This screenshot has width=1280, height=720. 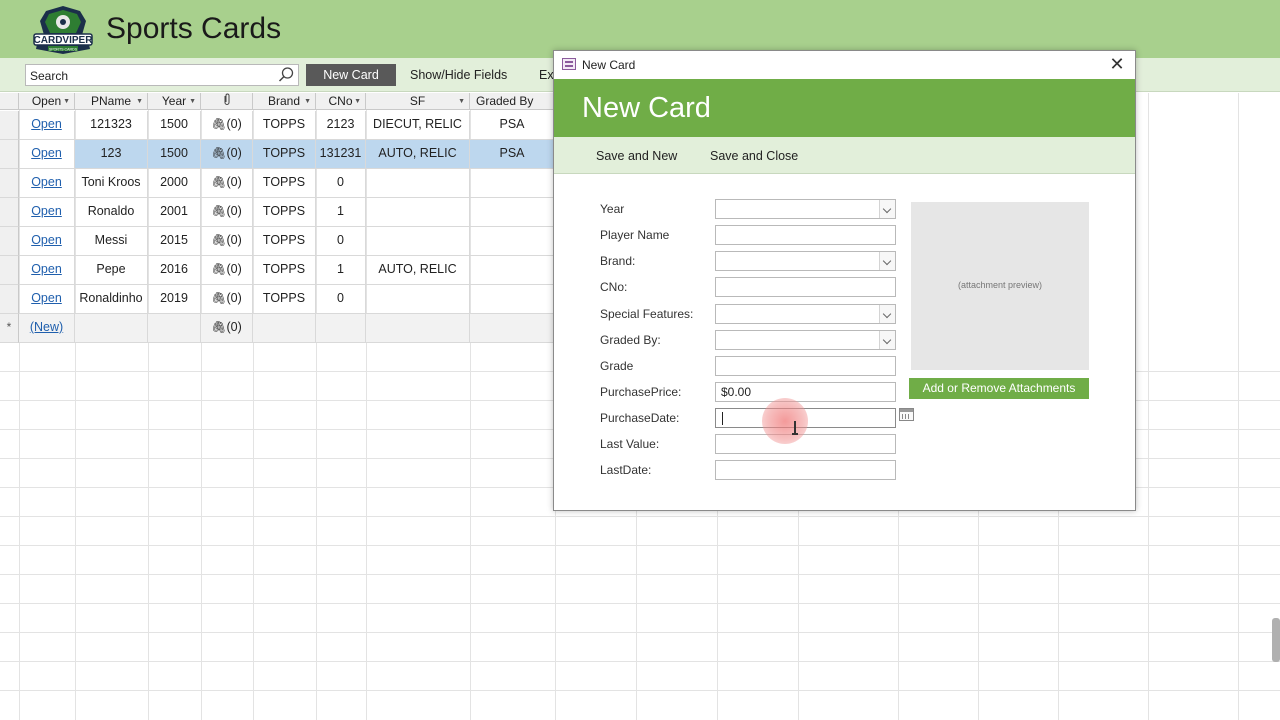 What do you see at coordinates (277, 241) in the screenshot?
I see `table-row: Open Messi 2015 🖇(0) TOPPS 0` at bounding box center [277, 241].